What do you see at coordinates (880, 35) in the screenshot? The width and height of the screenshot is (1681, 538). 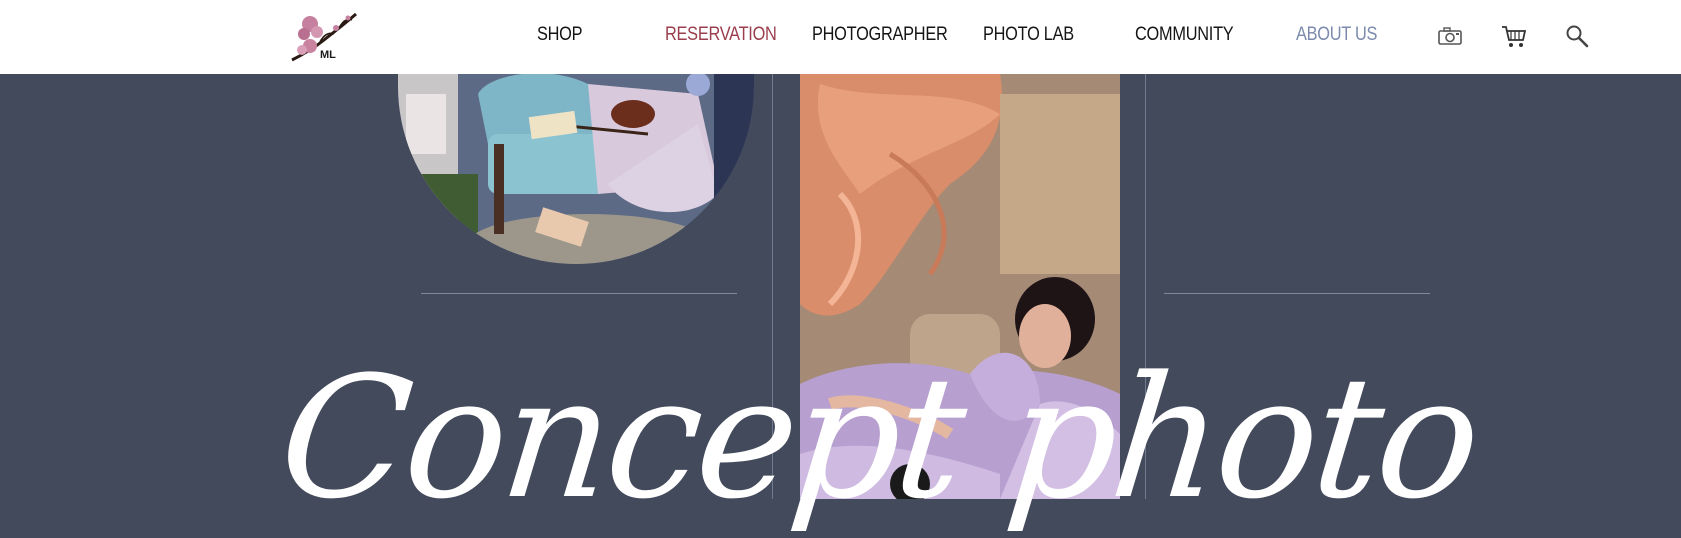 I see `nav-photographer: PHOTOGRAPHER` at bounding box center [880, 35].